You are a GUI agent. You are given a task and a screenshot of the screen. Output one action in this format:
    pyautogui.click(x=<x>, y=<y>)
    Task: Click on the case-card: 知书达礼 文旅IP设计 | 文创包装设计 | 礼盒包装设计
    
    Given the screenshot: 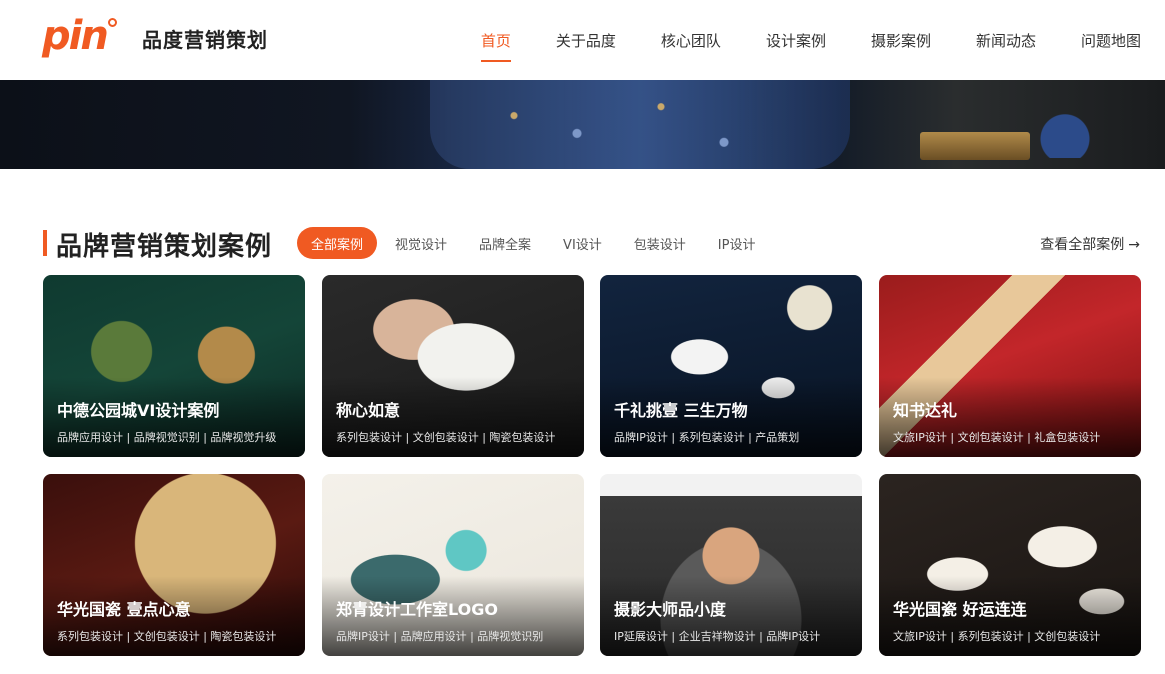 What is the action you would take?
    pyautogui.click(x=1010, y=366)
    